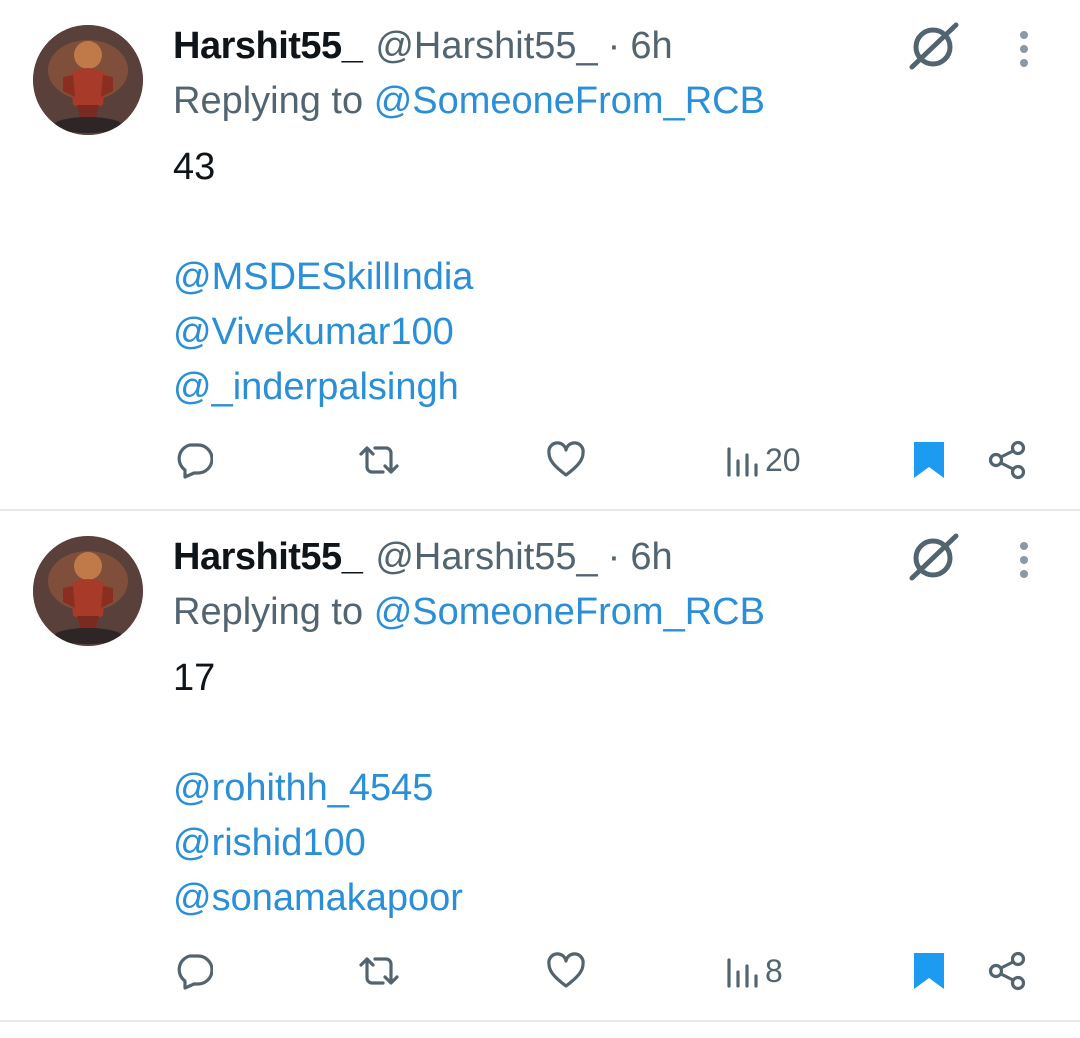  I want to click on mention-link: @MSDESkillIndia, so click(323, 277).